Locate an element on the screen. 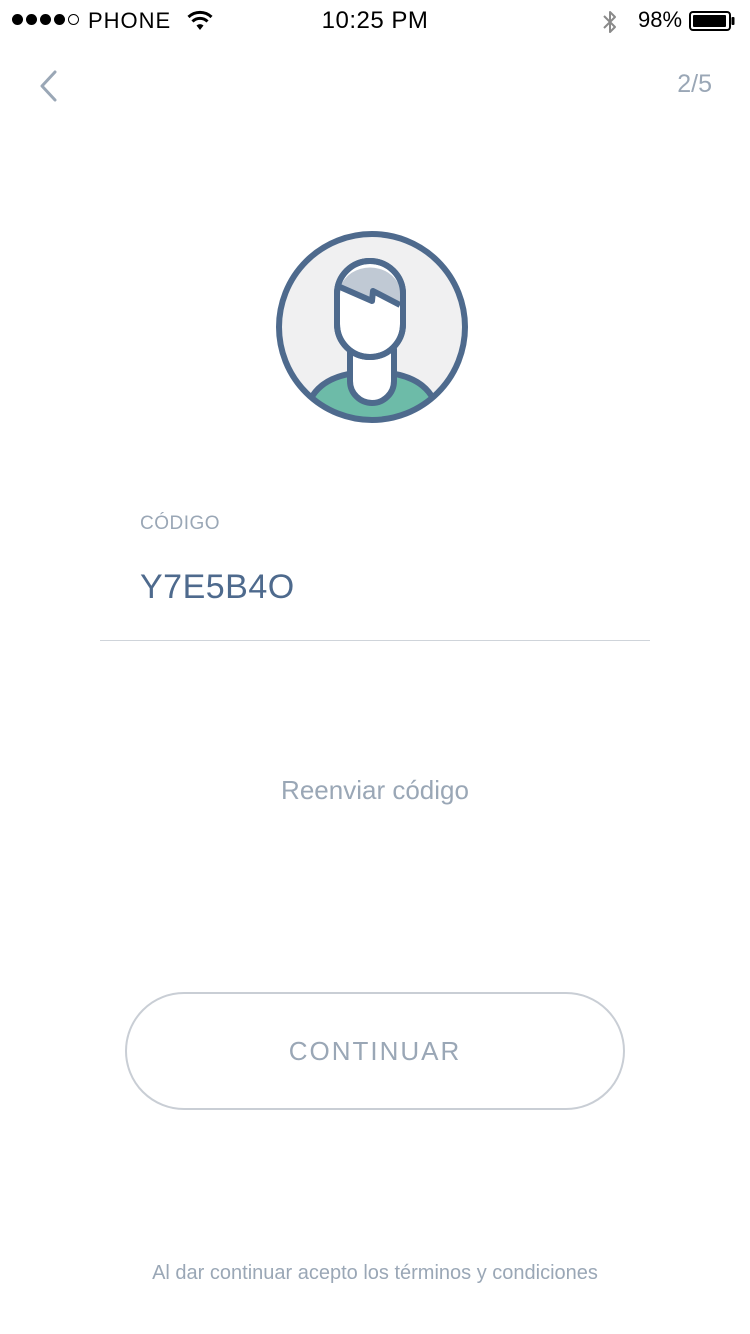 The image size is (750, 1334). continue-button-label: CONTINUAR is located at coordinates (375, 1050).